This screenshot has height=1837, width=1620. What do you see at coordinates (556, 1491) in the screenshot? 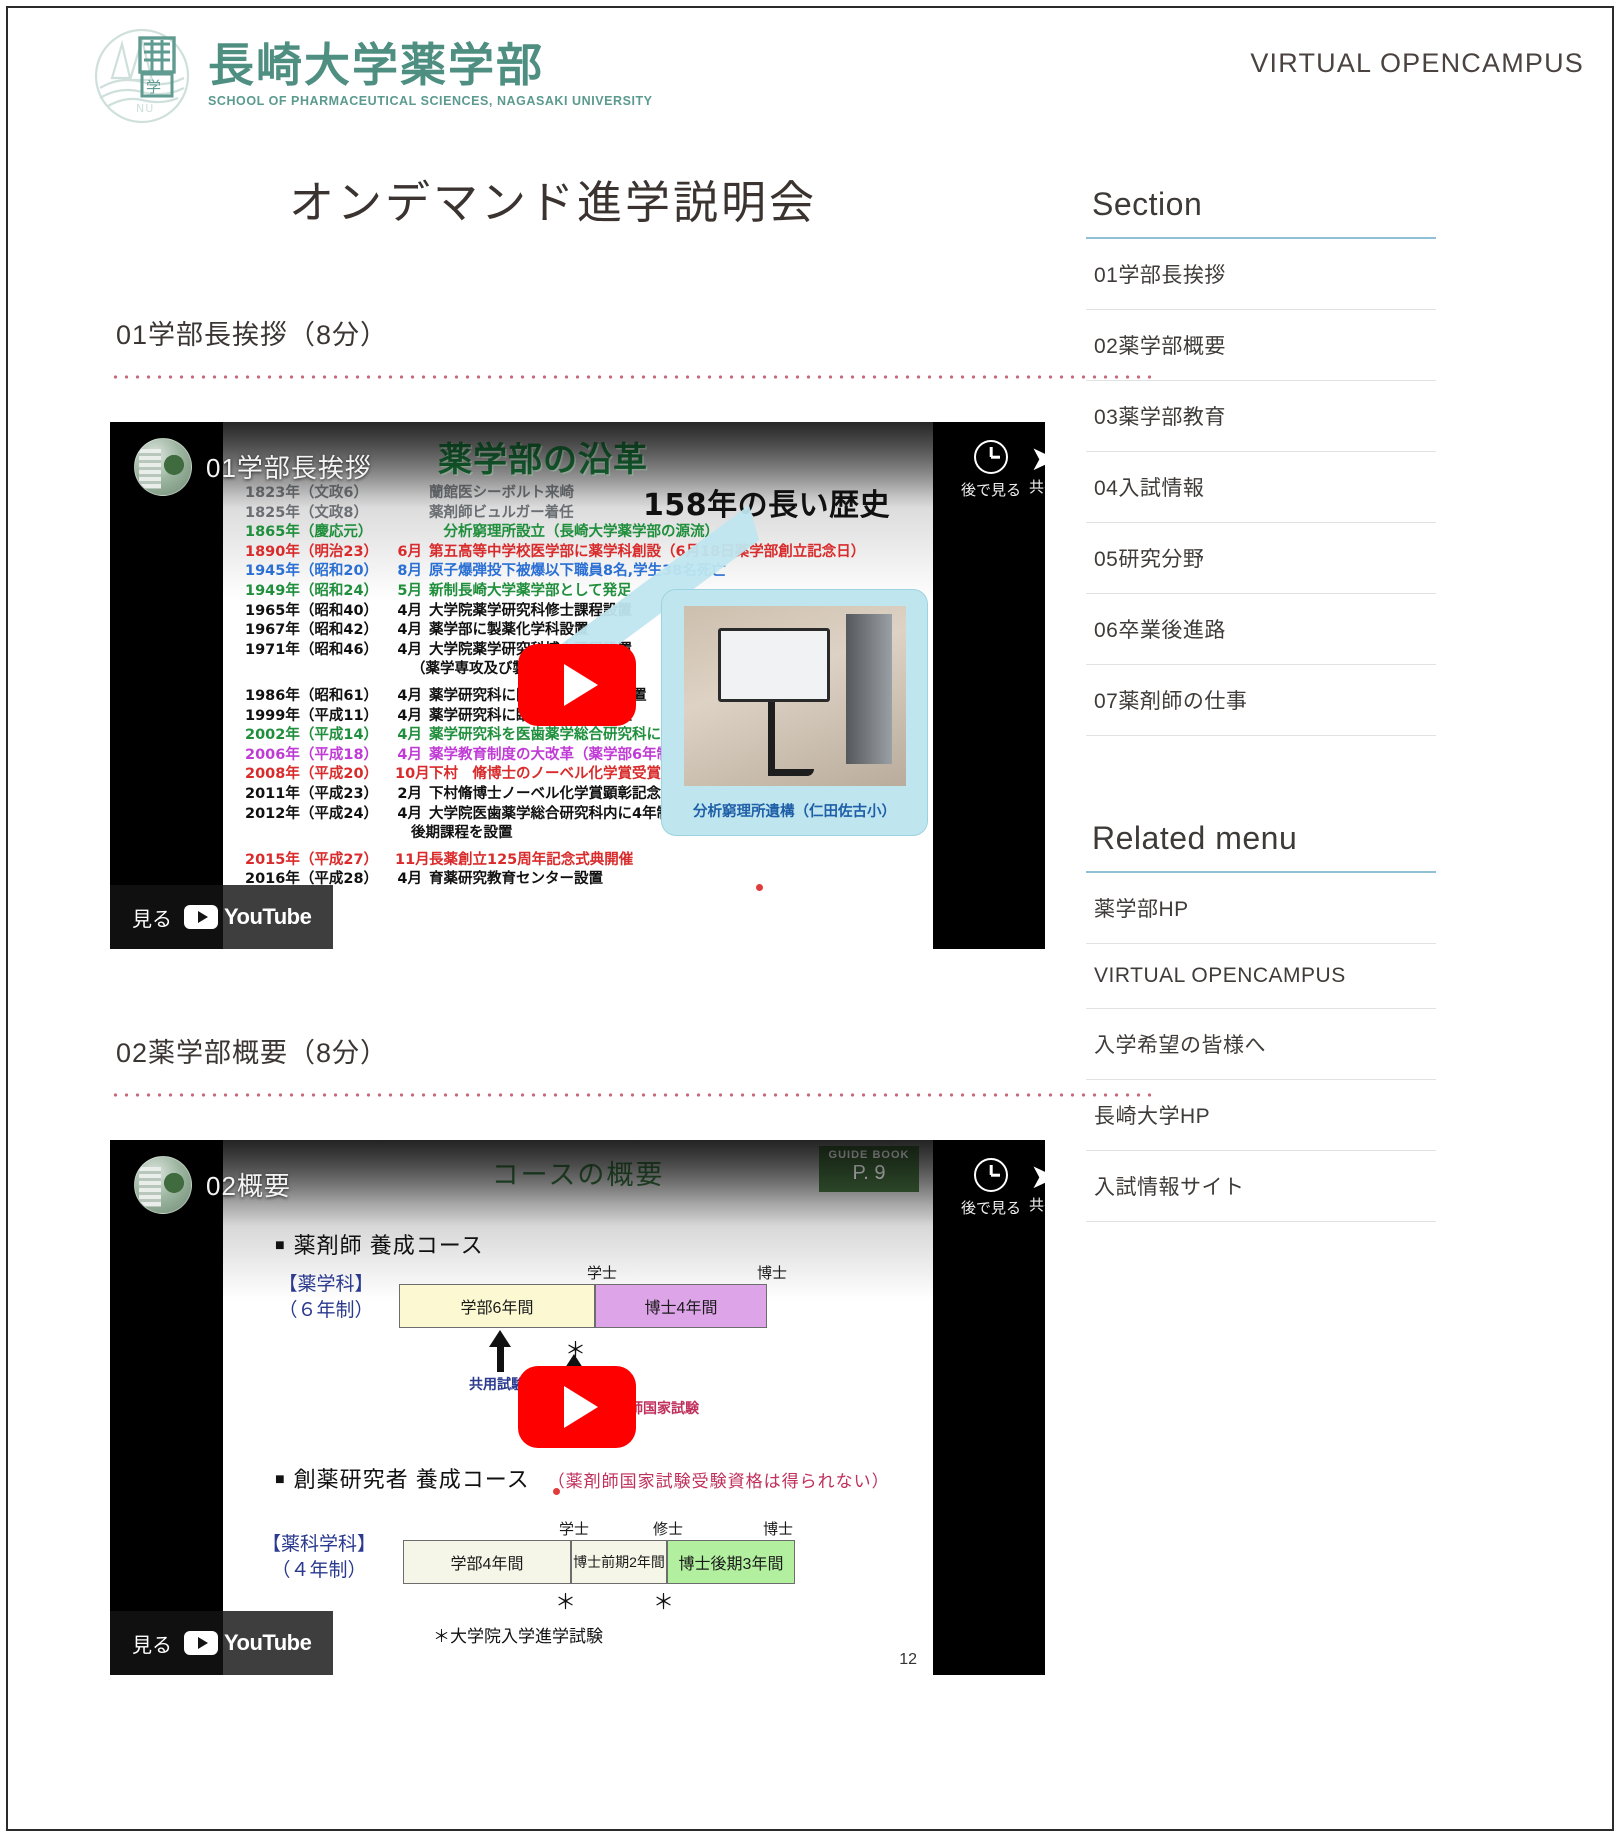
I see `slide-laser-dot` at bounding box center [556, 1491].